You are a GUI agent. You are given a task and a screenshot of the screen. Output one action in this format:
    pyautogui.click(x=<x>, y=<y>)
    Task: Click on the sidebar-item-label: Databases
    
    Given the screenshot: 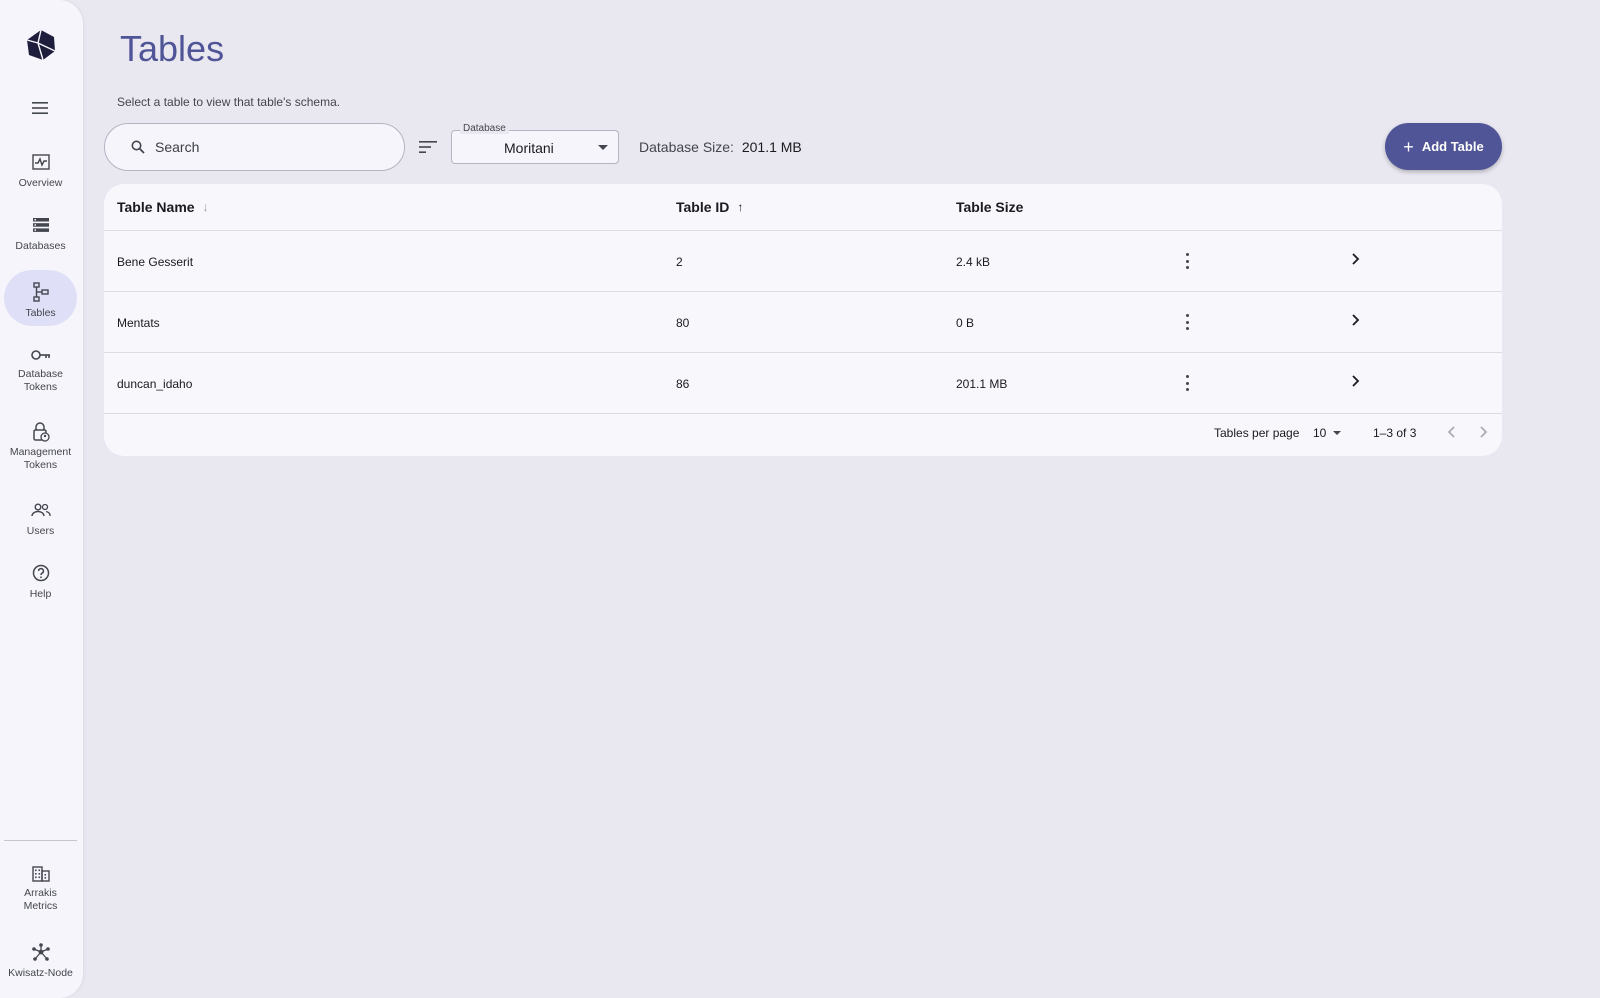 What is the action you would take?
    pyautogui.click(x=40, y=246)
    